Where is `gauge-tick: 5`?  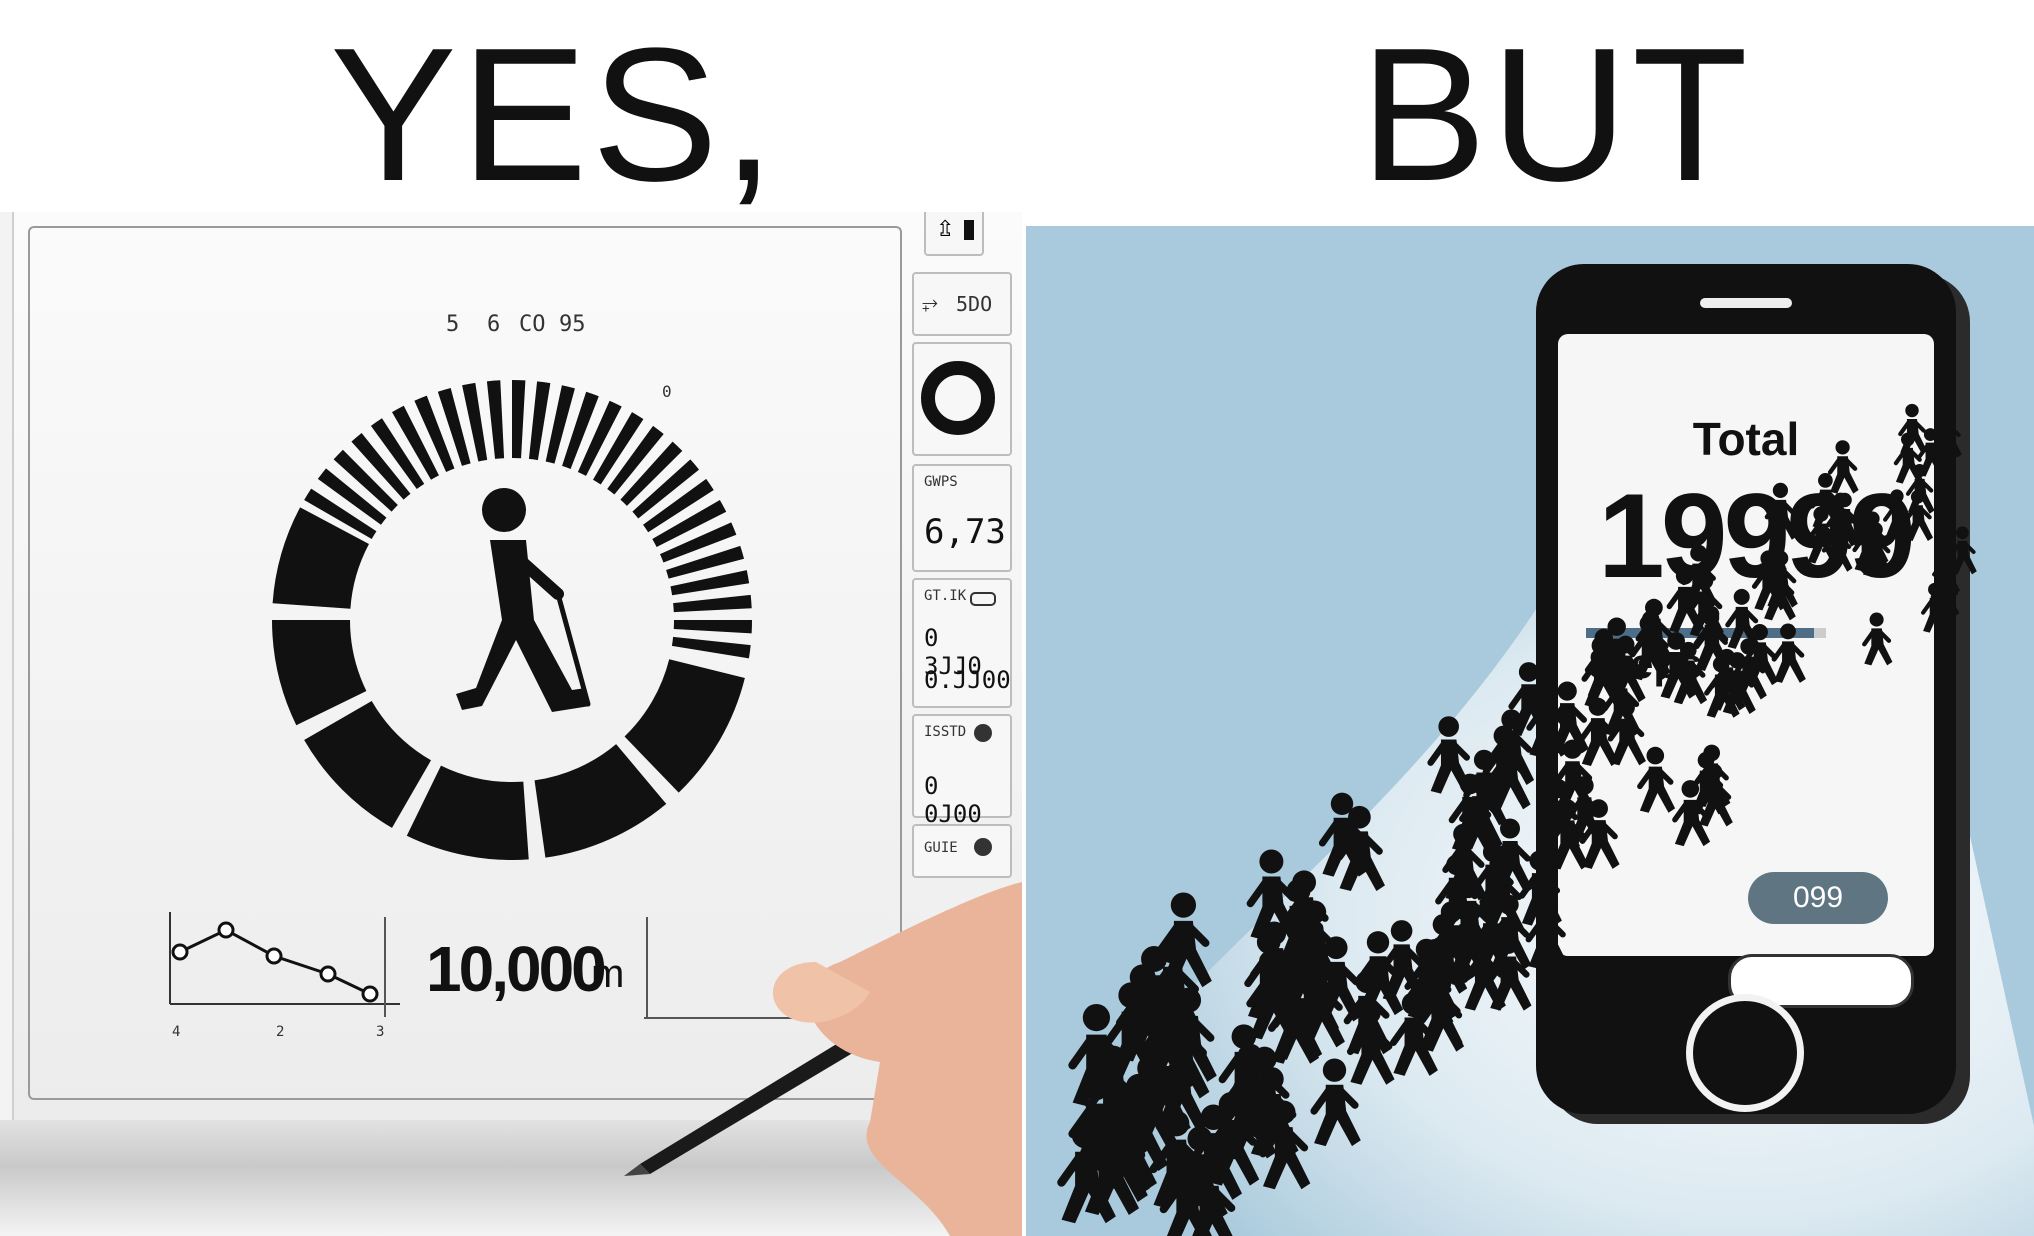 gauge-tick: 5 is located at coordinates (453, 324).